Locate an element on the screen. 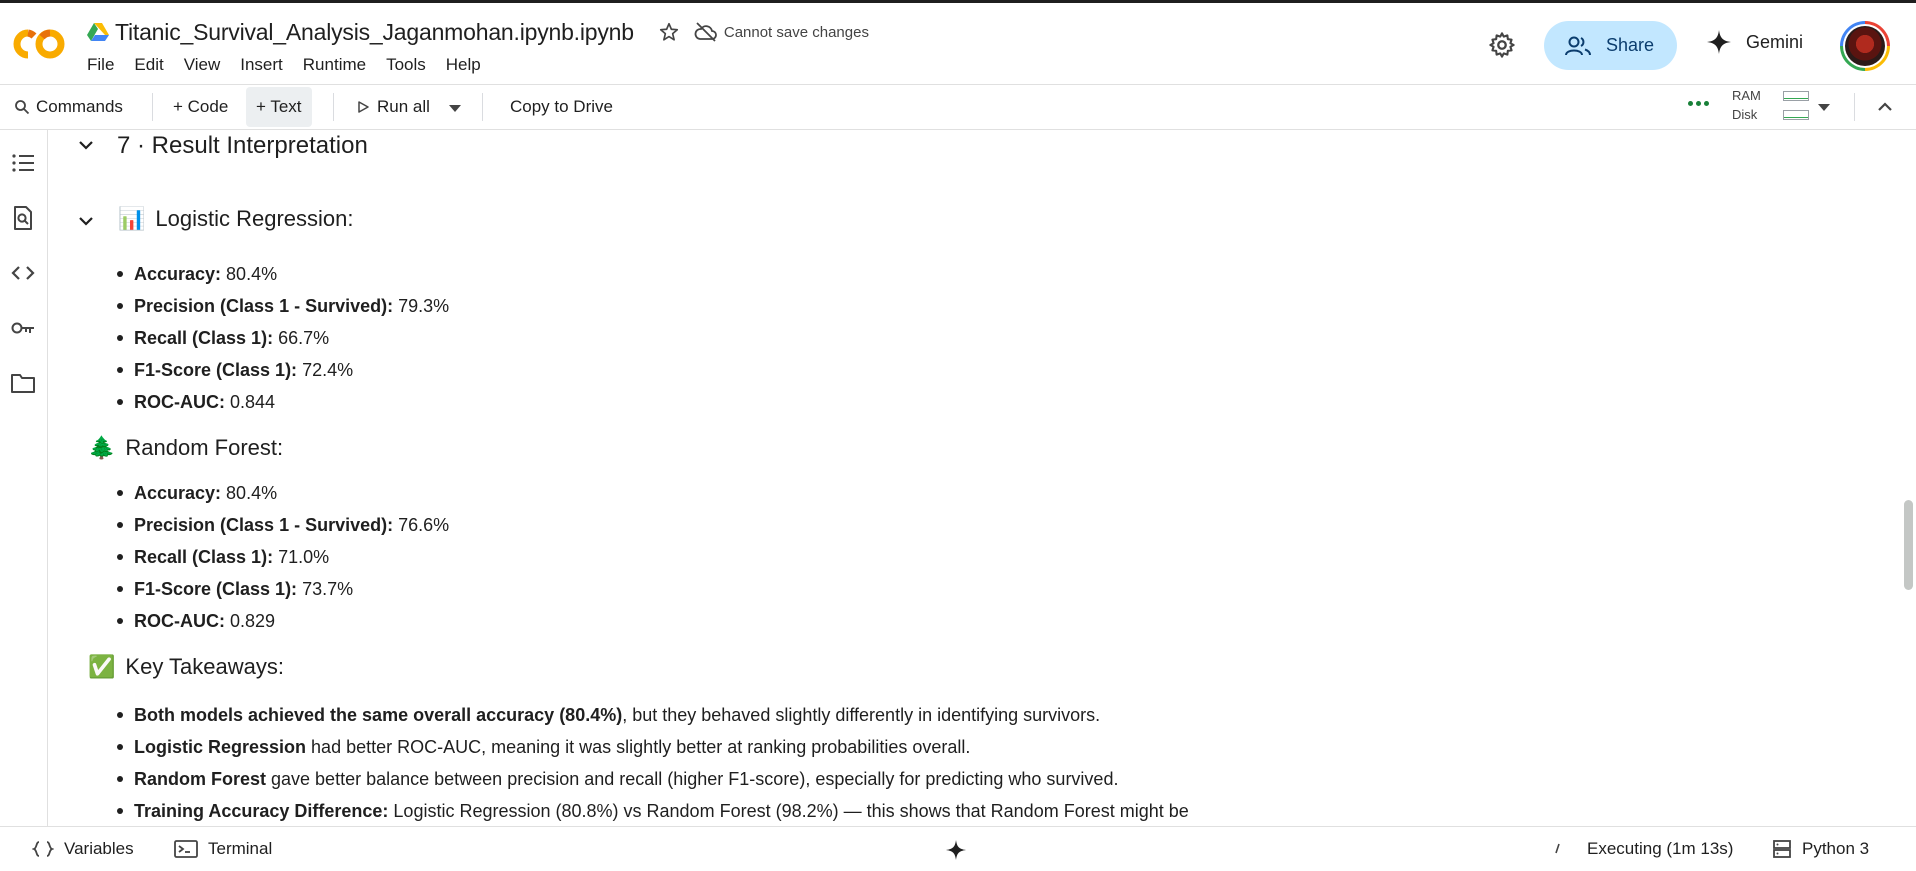 This screenshot has width=1916, height=871. run-all-label: Run all is located at coordinates (403, 106).